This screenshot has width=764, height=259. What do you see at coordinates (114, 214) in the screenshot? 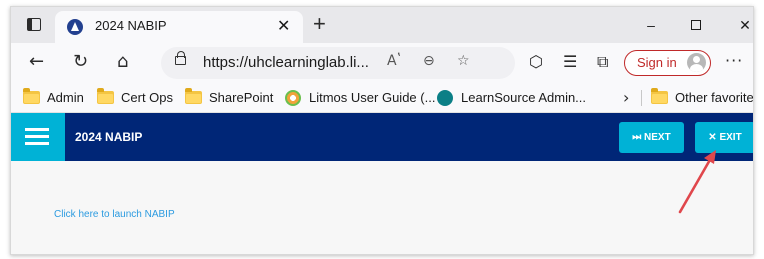
I see `launch-link: Click here to launch NABIP` at bounding box center [114, 214].